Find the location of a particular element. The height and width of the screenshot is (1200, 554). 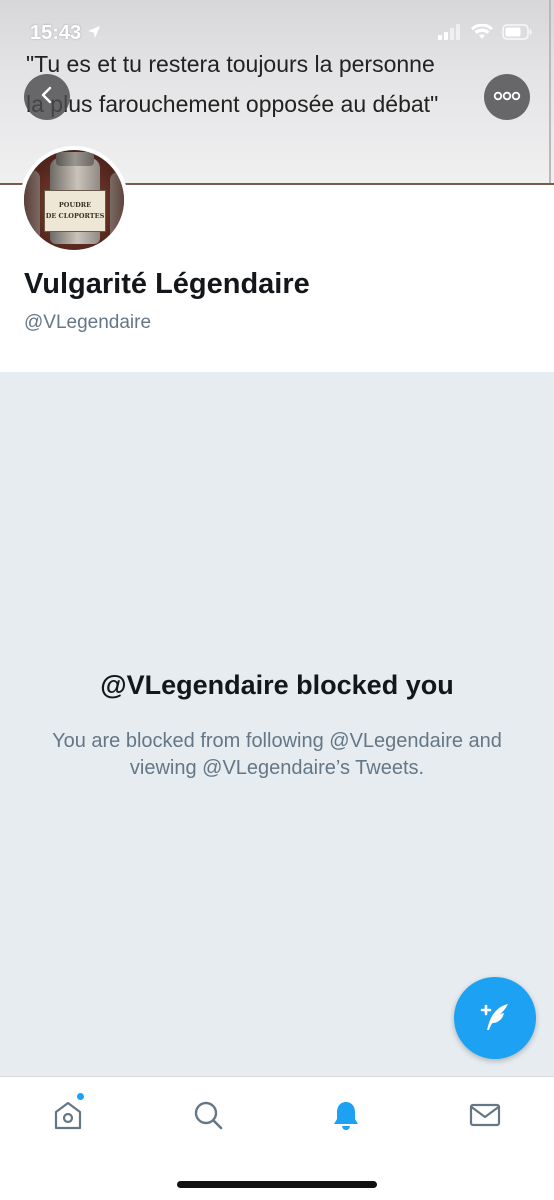

envelope-icon is located at coordinates (485, 1117).